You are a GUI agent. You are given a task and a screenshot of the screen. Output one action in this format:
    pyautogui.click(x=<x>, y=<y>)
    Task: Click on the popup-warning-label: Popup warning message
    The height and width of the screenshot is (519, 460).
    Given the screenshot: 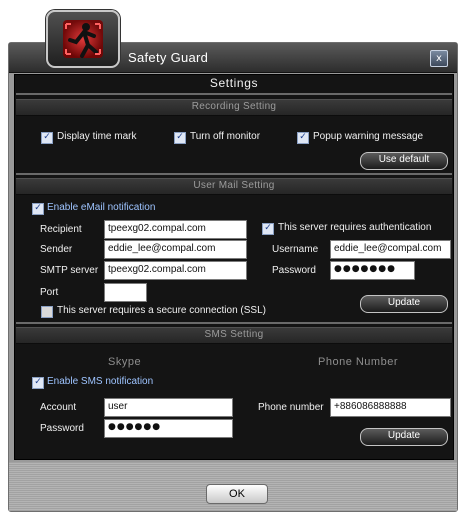 What is the action you would take?
    pyautogui.click(x=368, y=136)
    